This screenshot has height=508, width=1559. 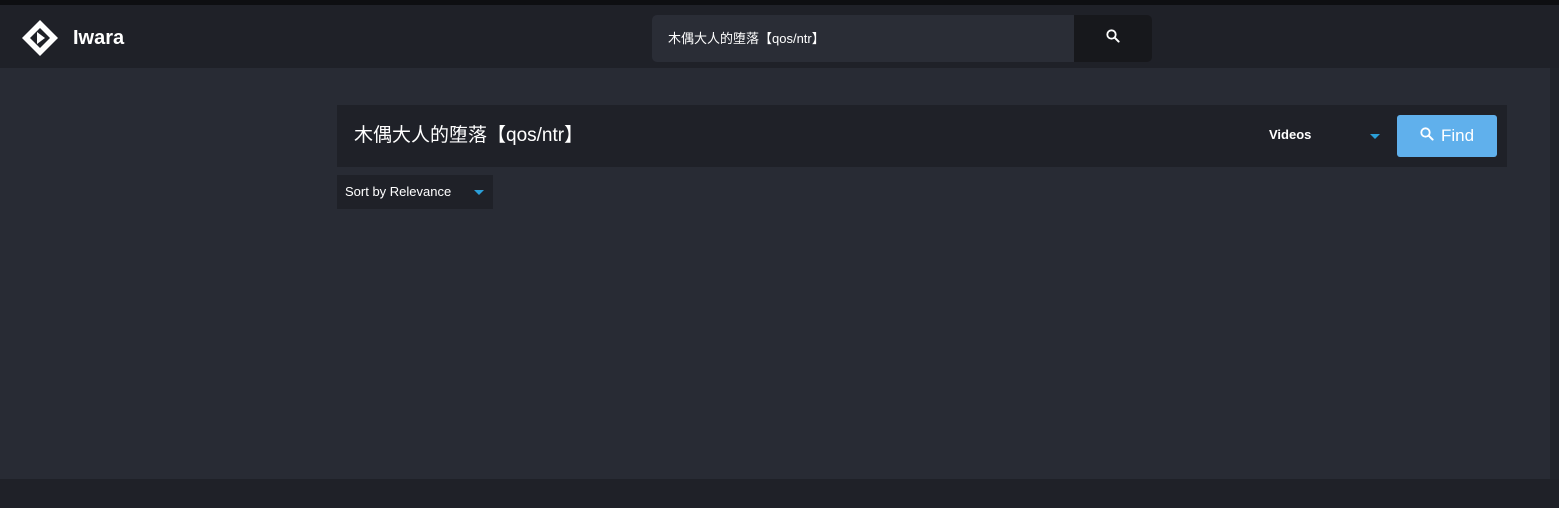 What do you see at coordinates (40, 38) in the screenshot?
I see `iwara-logo-icon` at bounding box center [40, 38].